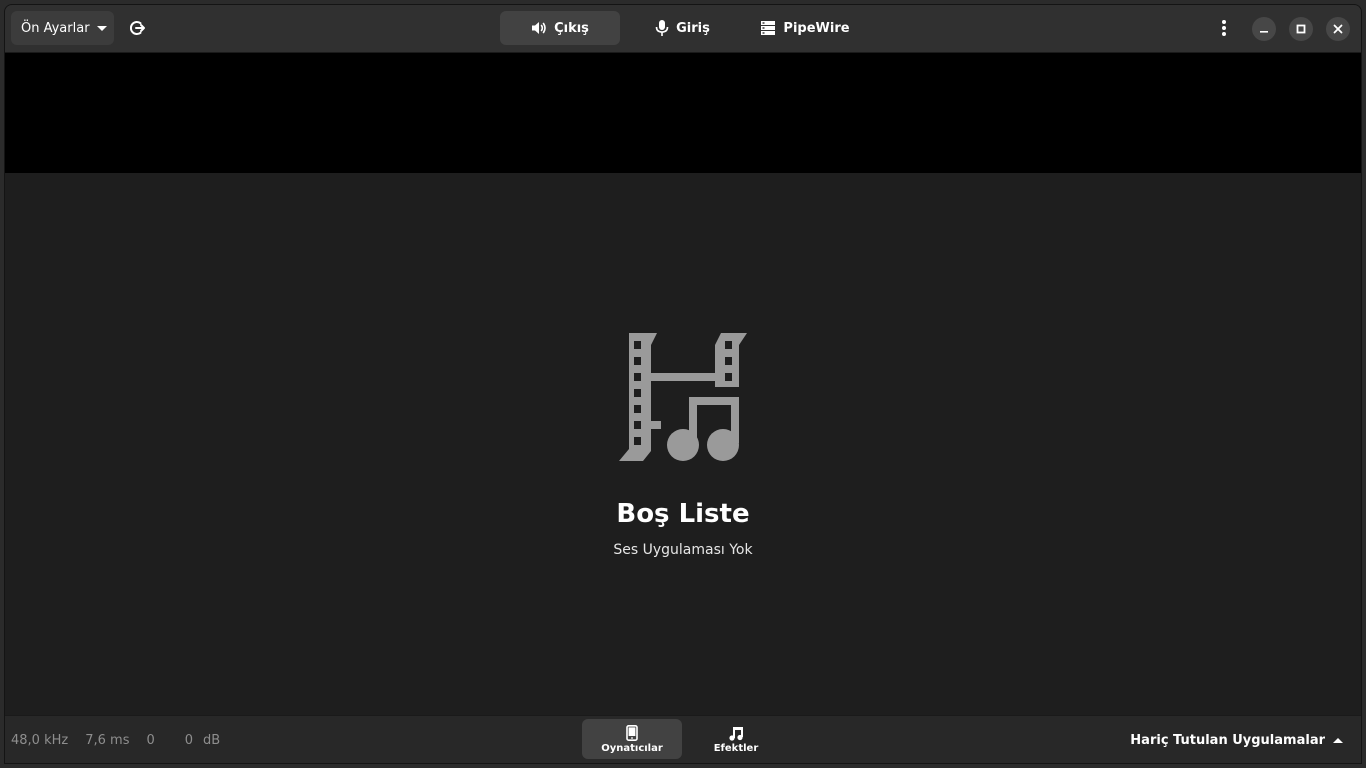 The image size is (1366, 768). I want to click on chevron-down-icon, so click(101, 28).